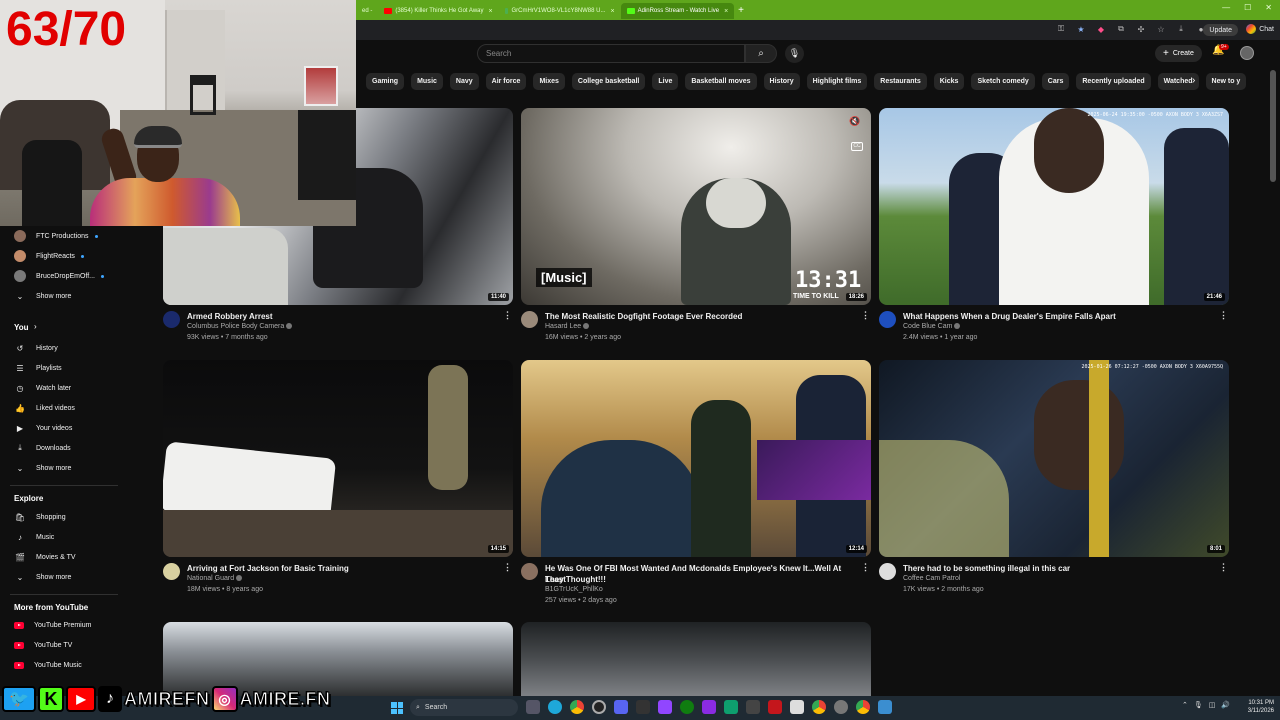  Describe the element at coordinates (337, 316) in the screenshot. I see `video-title: Armed Robbery Arrest` at that location.